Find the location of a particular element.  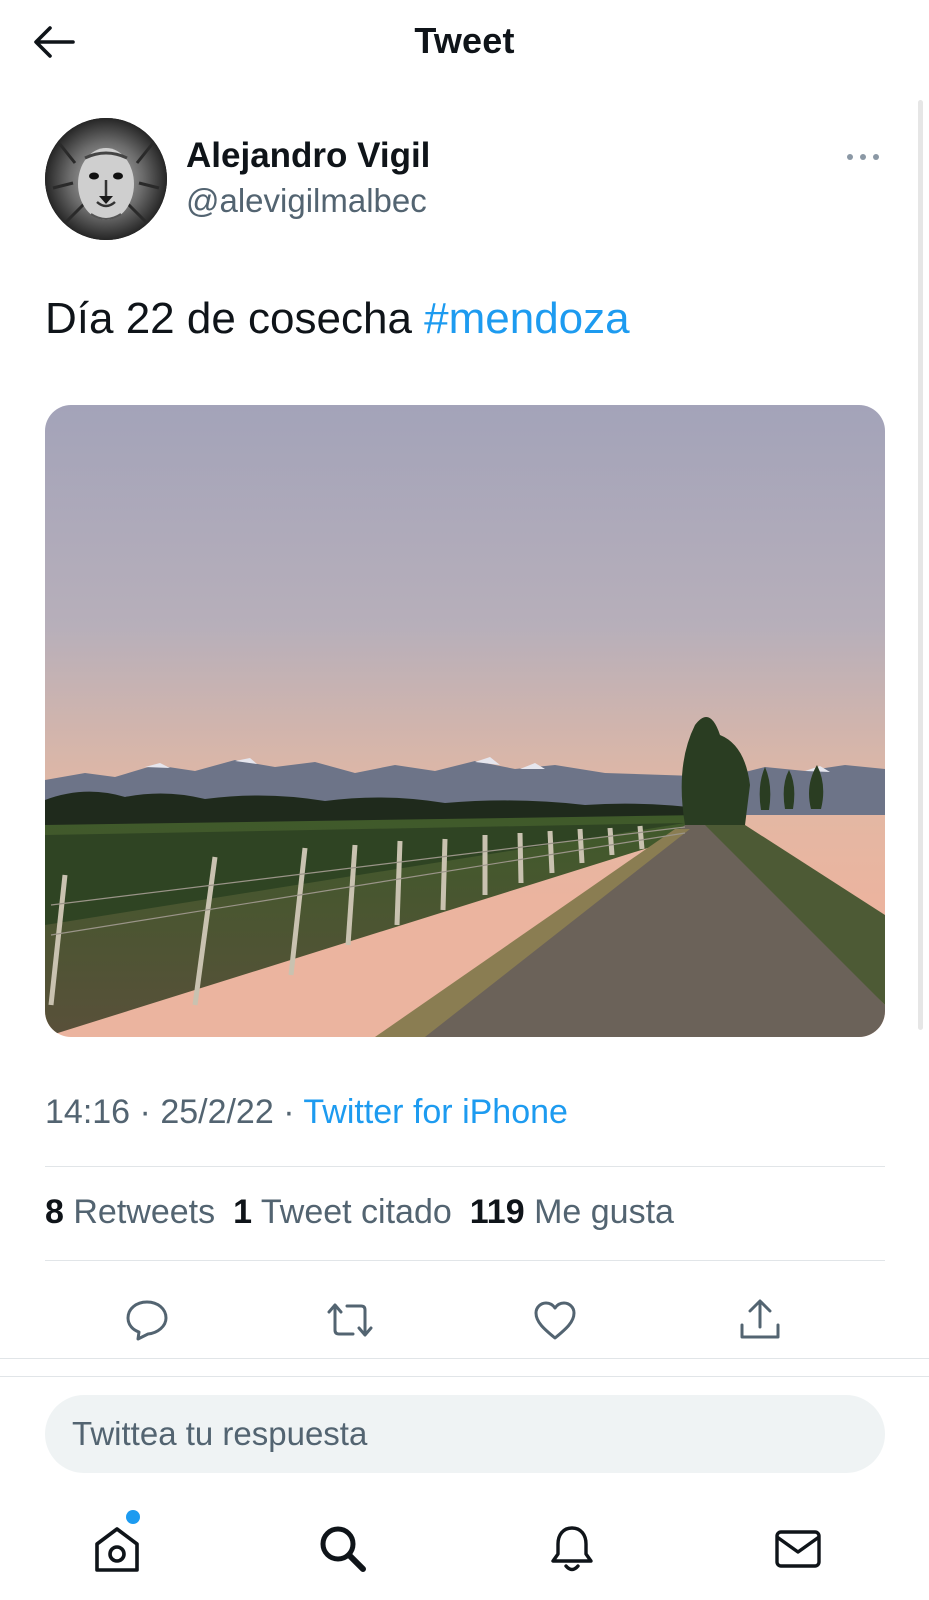

share-button is located at coordinates (760, 1320).